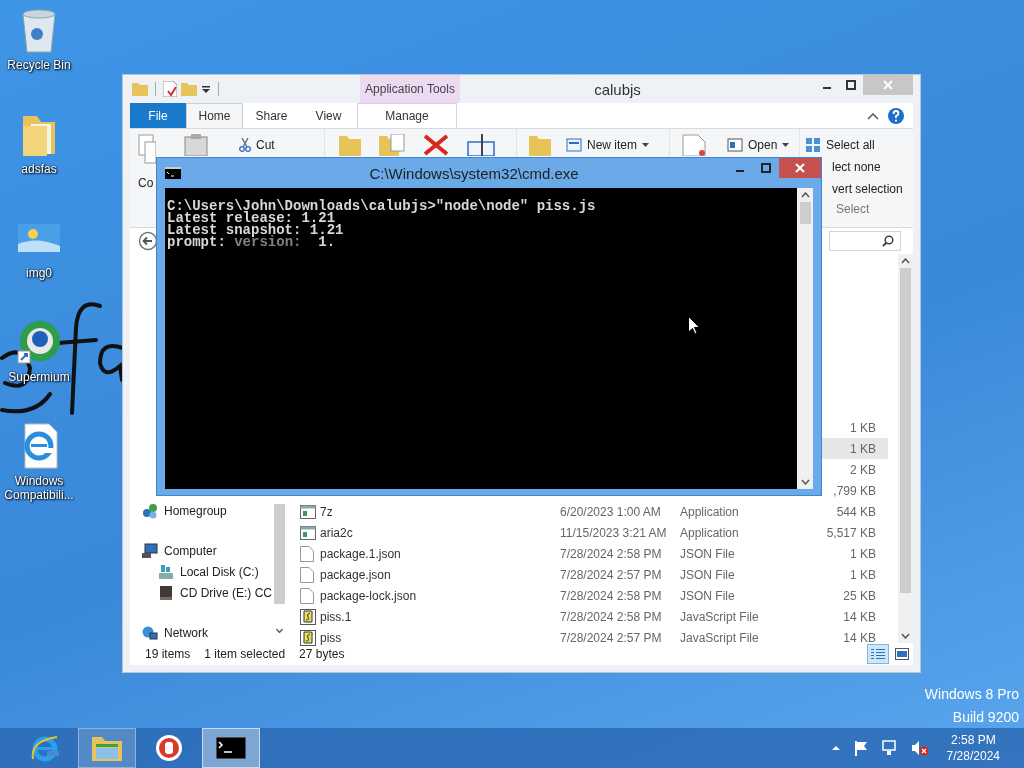 Image resolution: width=1024 pixels, height=768 pixels. Describe the element at coordinates (251, 218) in the screenshot. I see `console-line: Latest release: 1.21` at that location.